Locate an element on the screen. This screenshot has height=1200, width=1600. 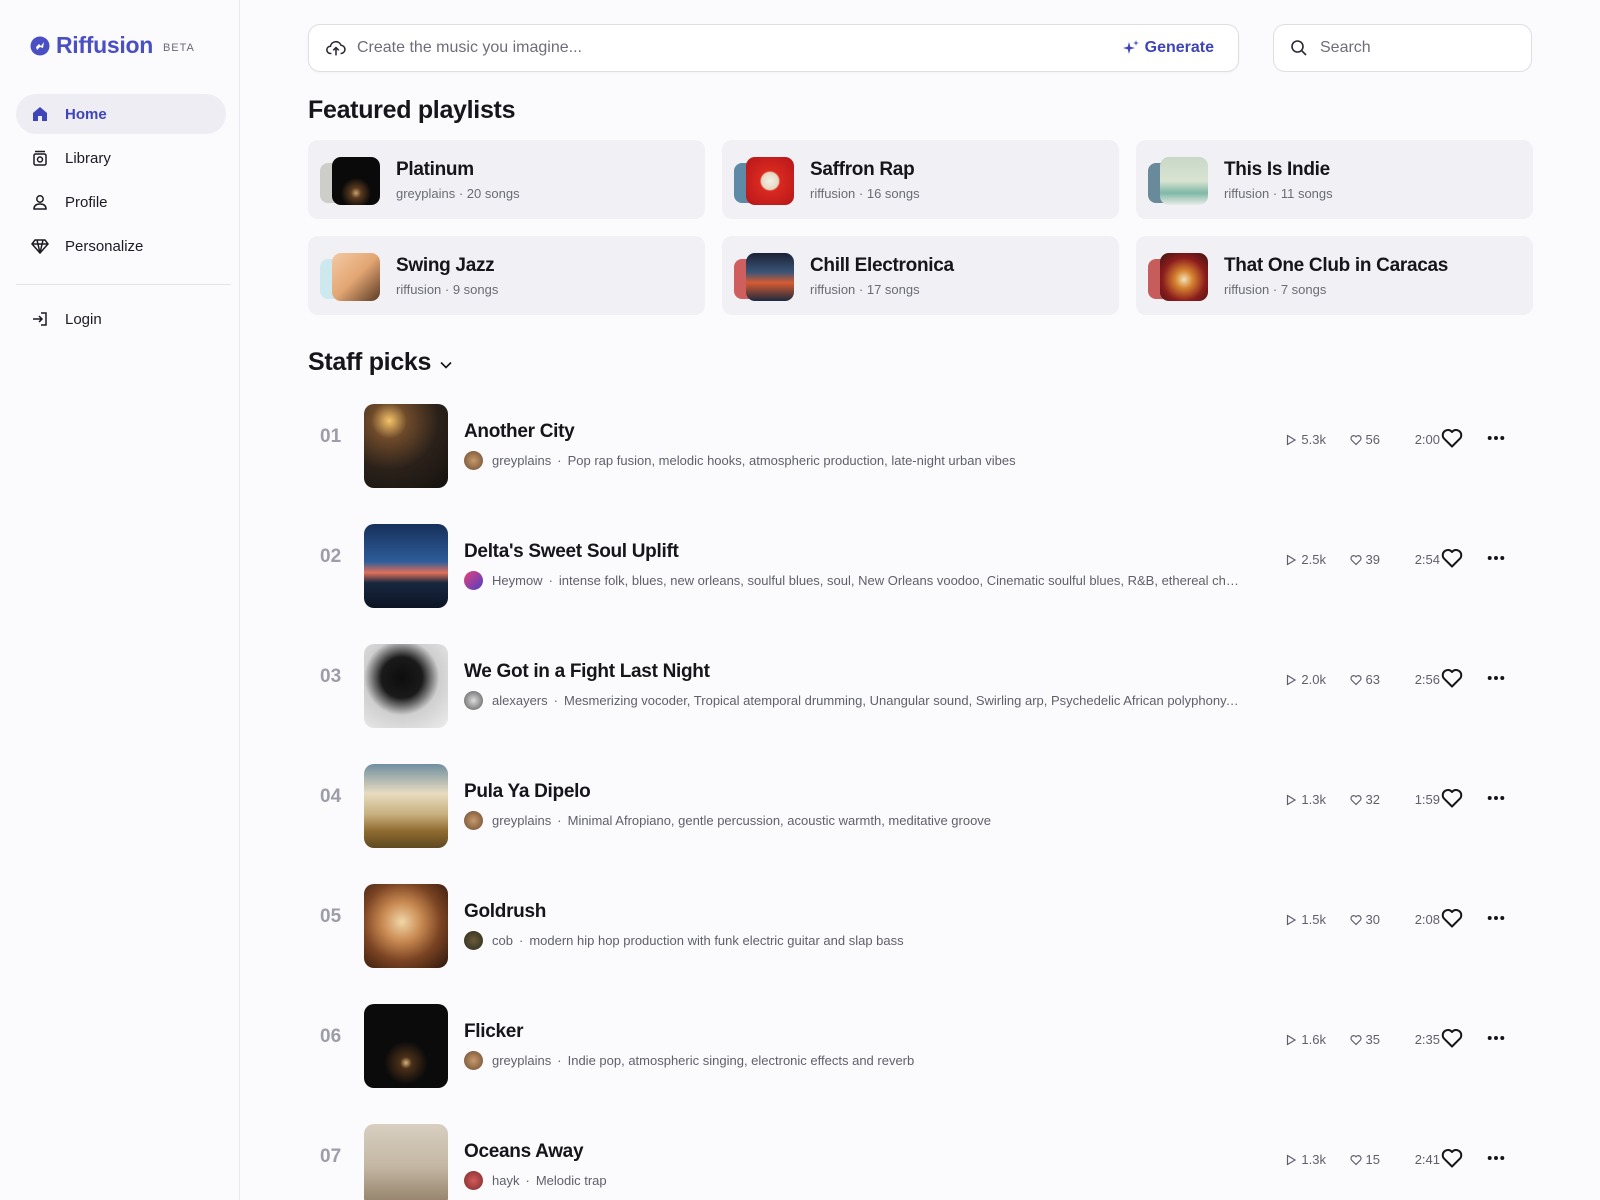
nav-item-login: Login is located at coordinates (121, 319).